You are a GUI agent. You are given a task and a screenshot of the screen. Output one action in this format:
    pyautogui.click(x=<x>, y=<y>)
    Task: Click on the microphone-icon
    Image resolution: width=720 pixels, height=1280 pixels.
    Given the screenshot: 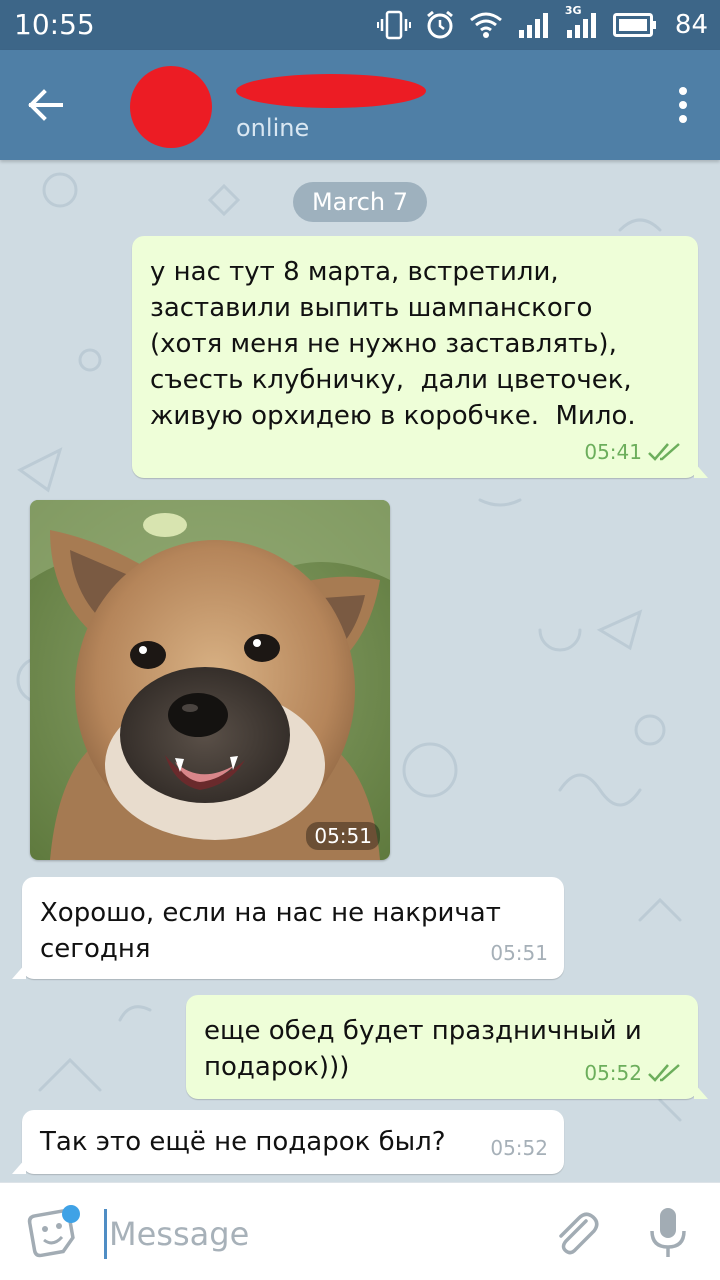 What is the action you would take?
    pyautogui.click(x=668, y=1232)
    